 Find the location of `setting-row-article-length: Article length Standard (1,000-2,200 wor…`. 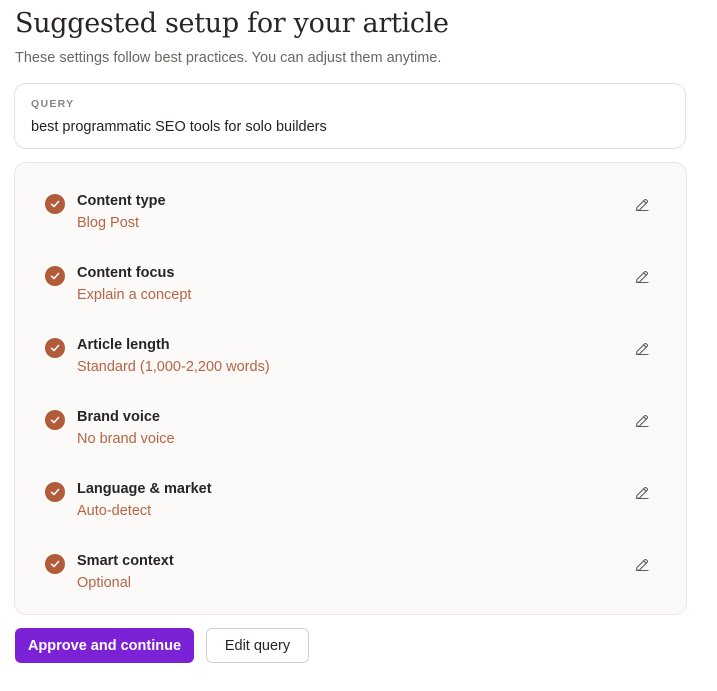

setting-row-article-length: Article length Standard (1,000-2,200 wor… is located at coordinates (350, 364).